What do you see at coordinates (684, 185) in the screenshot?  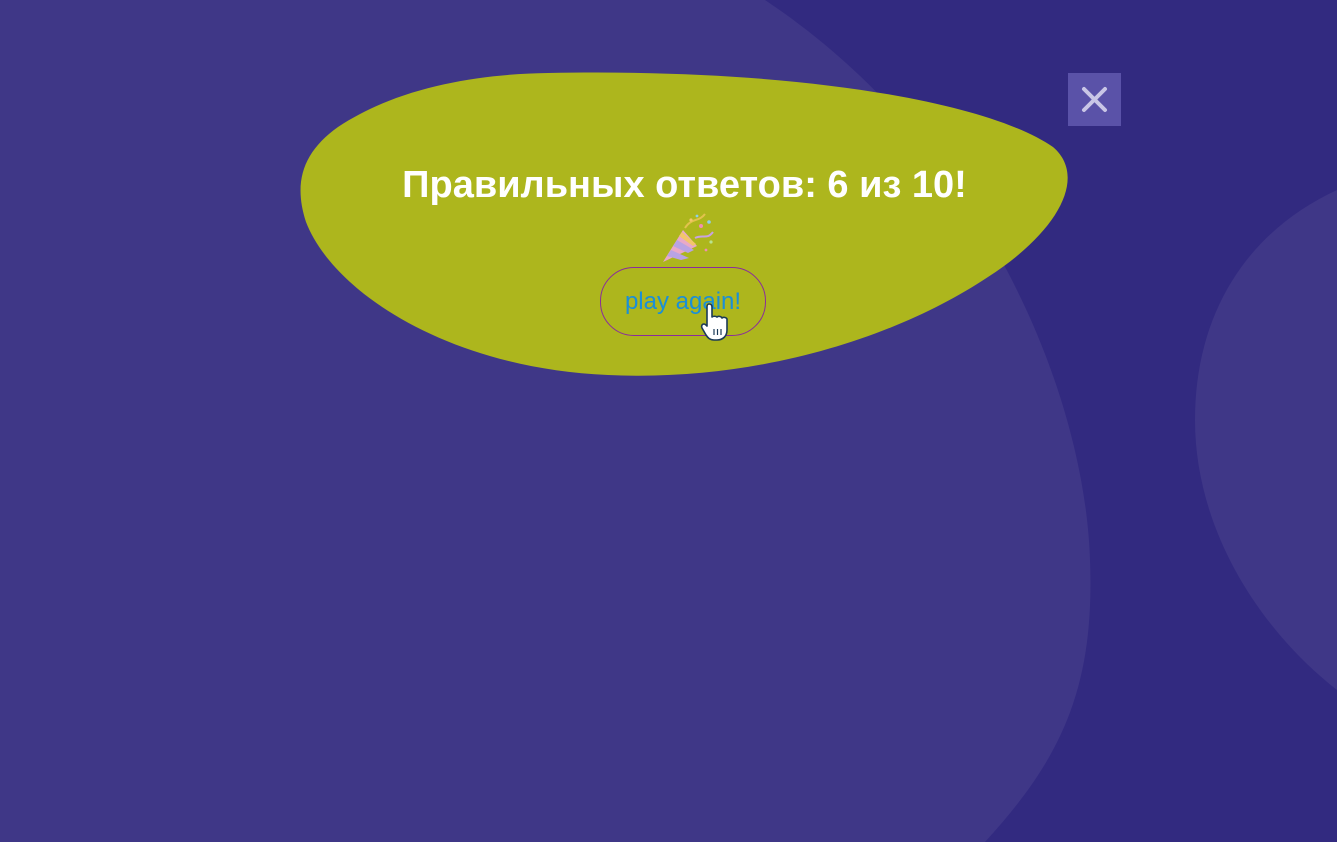 I see `result-text: Правильных ответов: 6 из 10!` at bounding box center [684, 185].